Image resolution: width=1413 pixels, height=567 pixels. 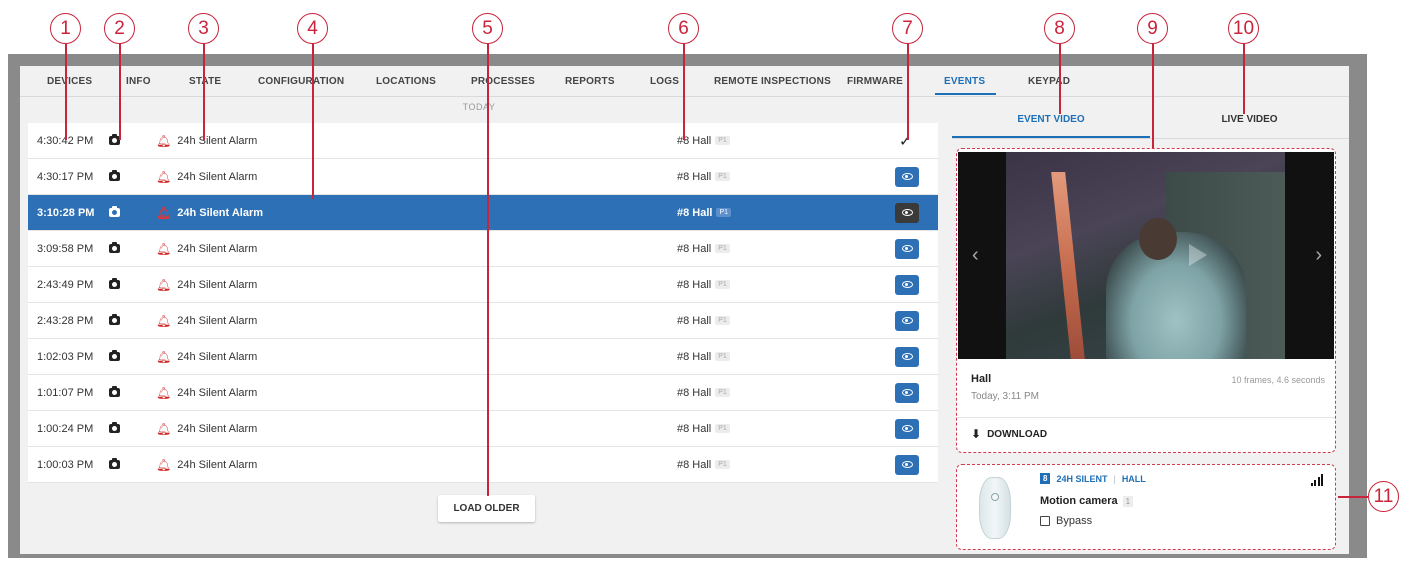 I want to click on bypass-checkbox: Bypass, so click(x=1066, y=521).